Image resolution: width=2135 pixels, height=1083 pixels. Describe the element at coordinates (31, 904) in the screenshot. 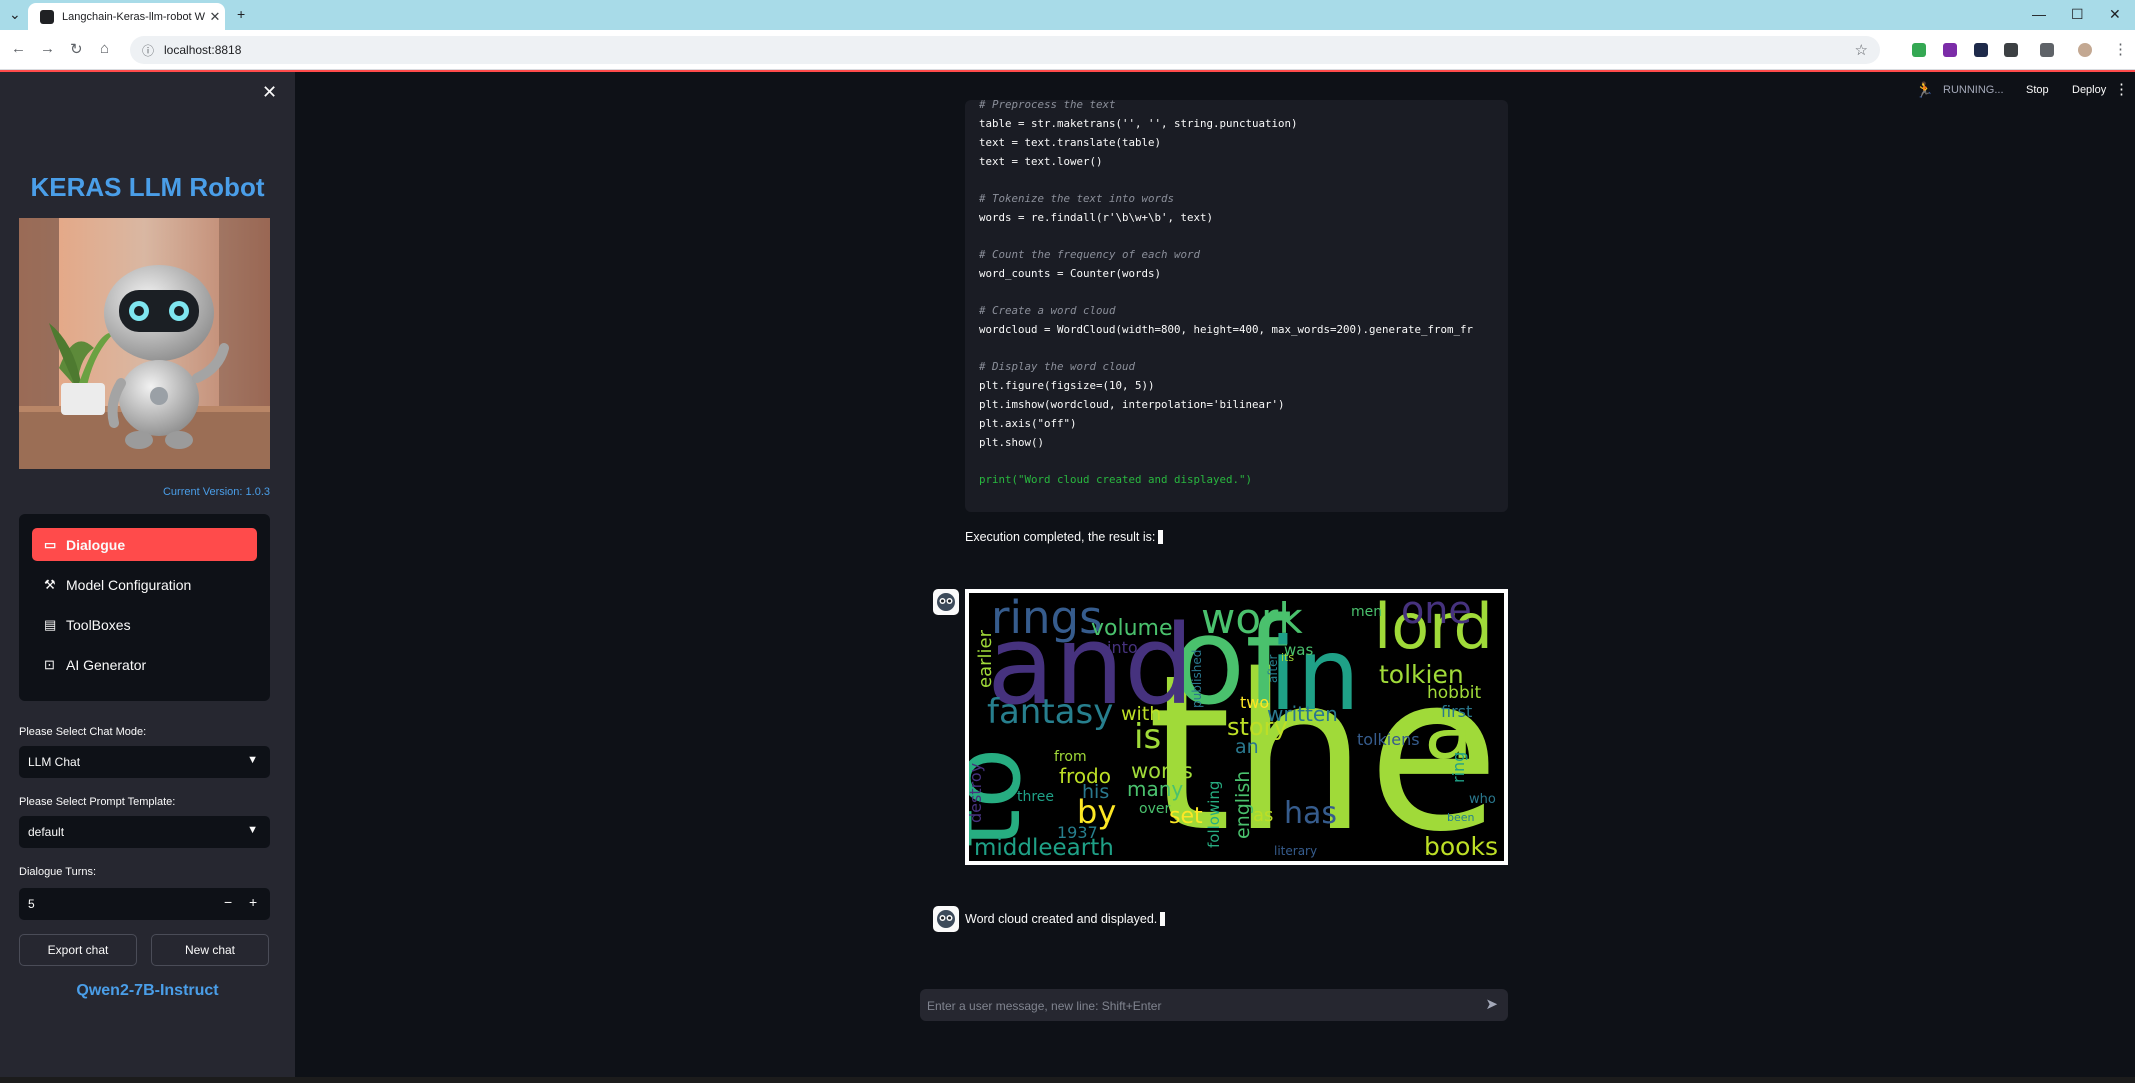

I see `dialogue-turns-input: 5` at that location.